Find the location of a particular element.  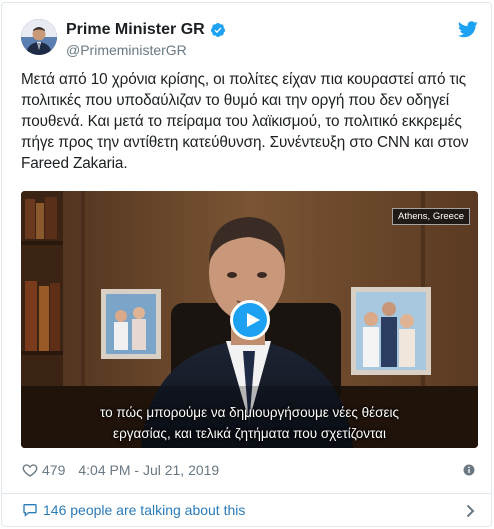

talking-about-link: 146 people are talking about this is located at coordinates (133, 510).